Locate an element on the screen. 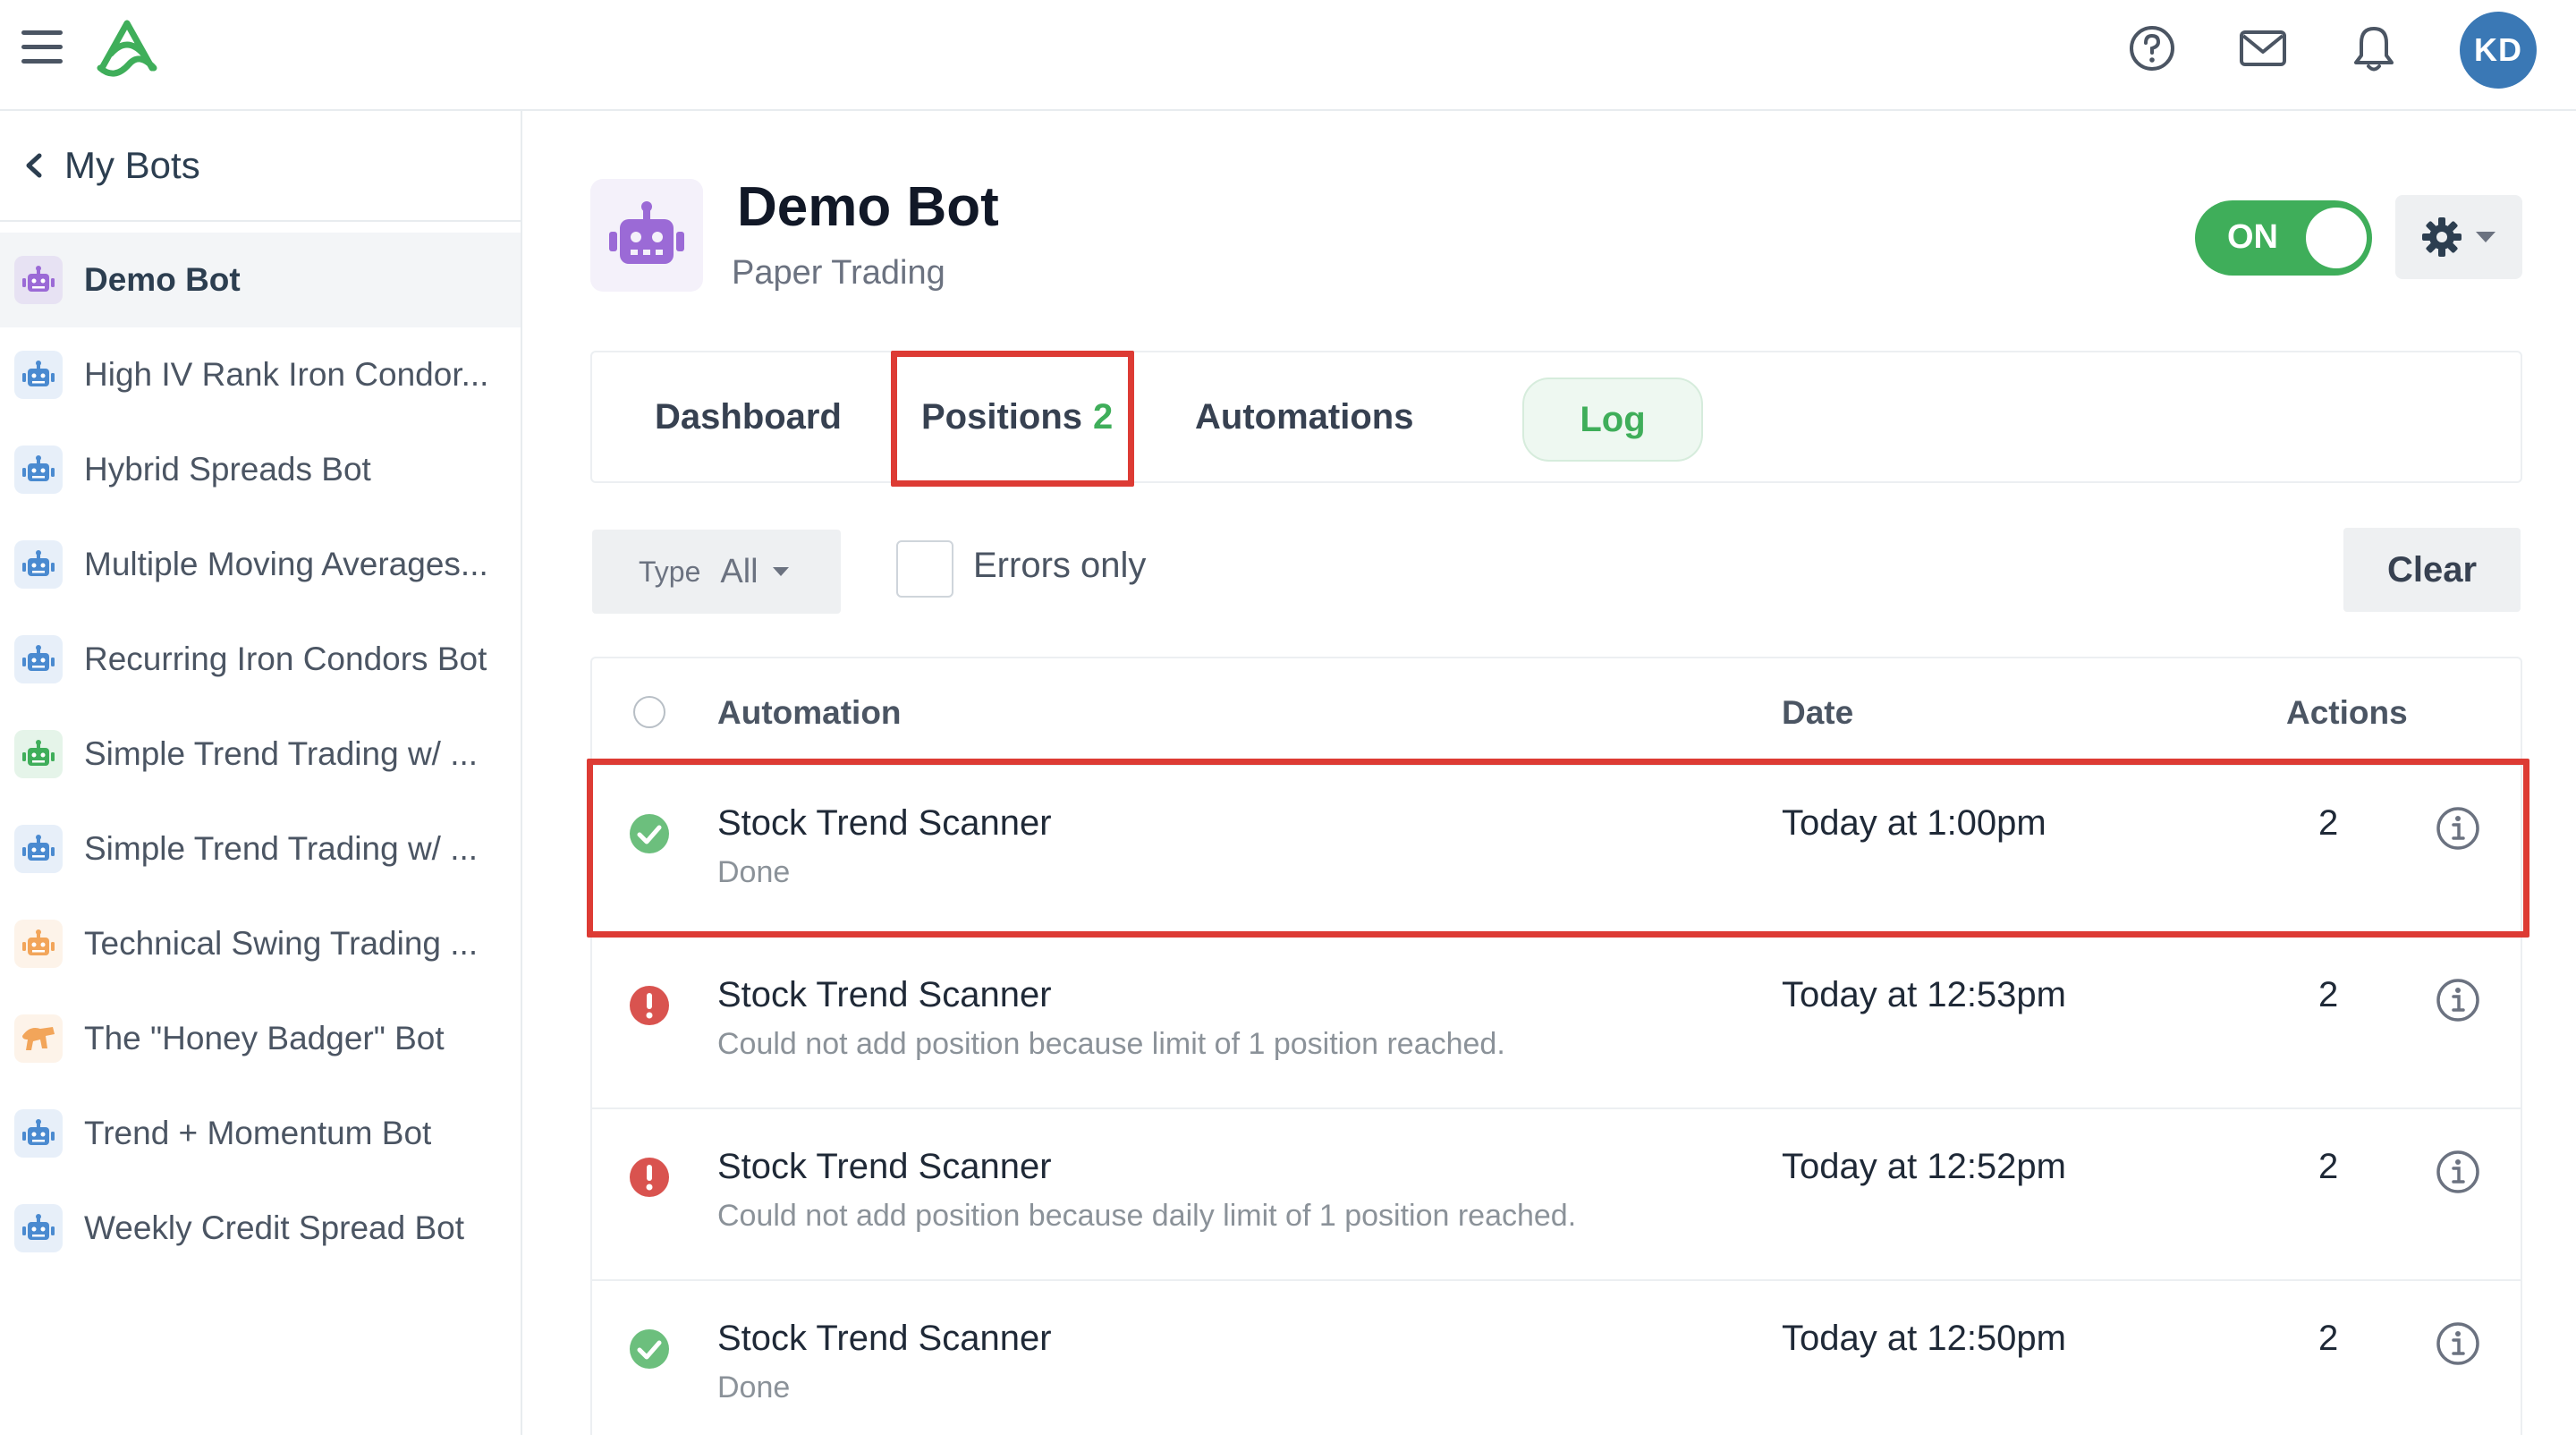 The image size is (2576, 1451). errors-only-checkbox is located at coordinates (924, 569).